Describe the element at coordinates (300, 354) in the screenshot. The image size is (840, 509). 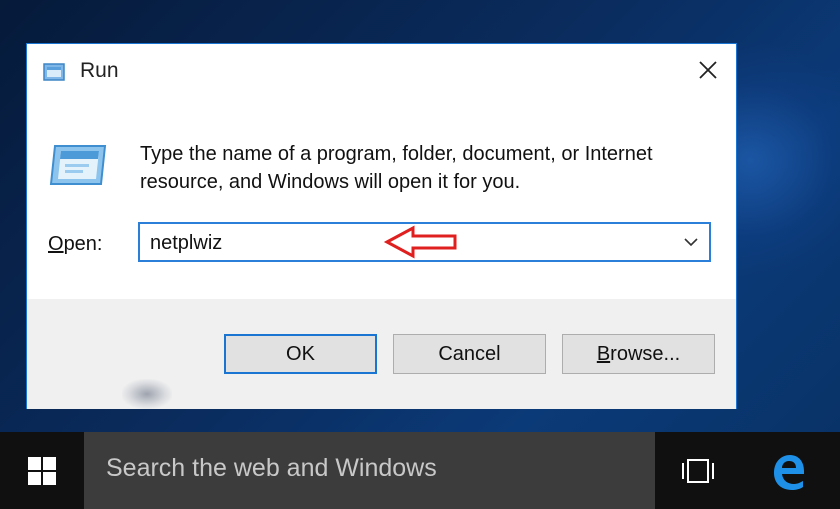
I see `ok-button: OK` at that location.